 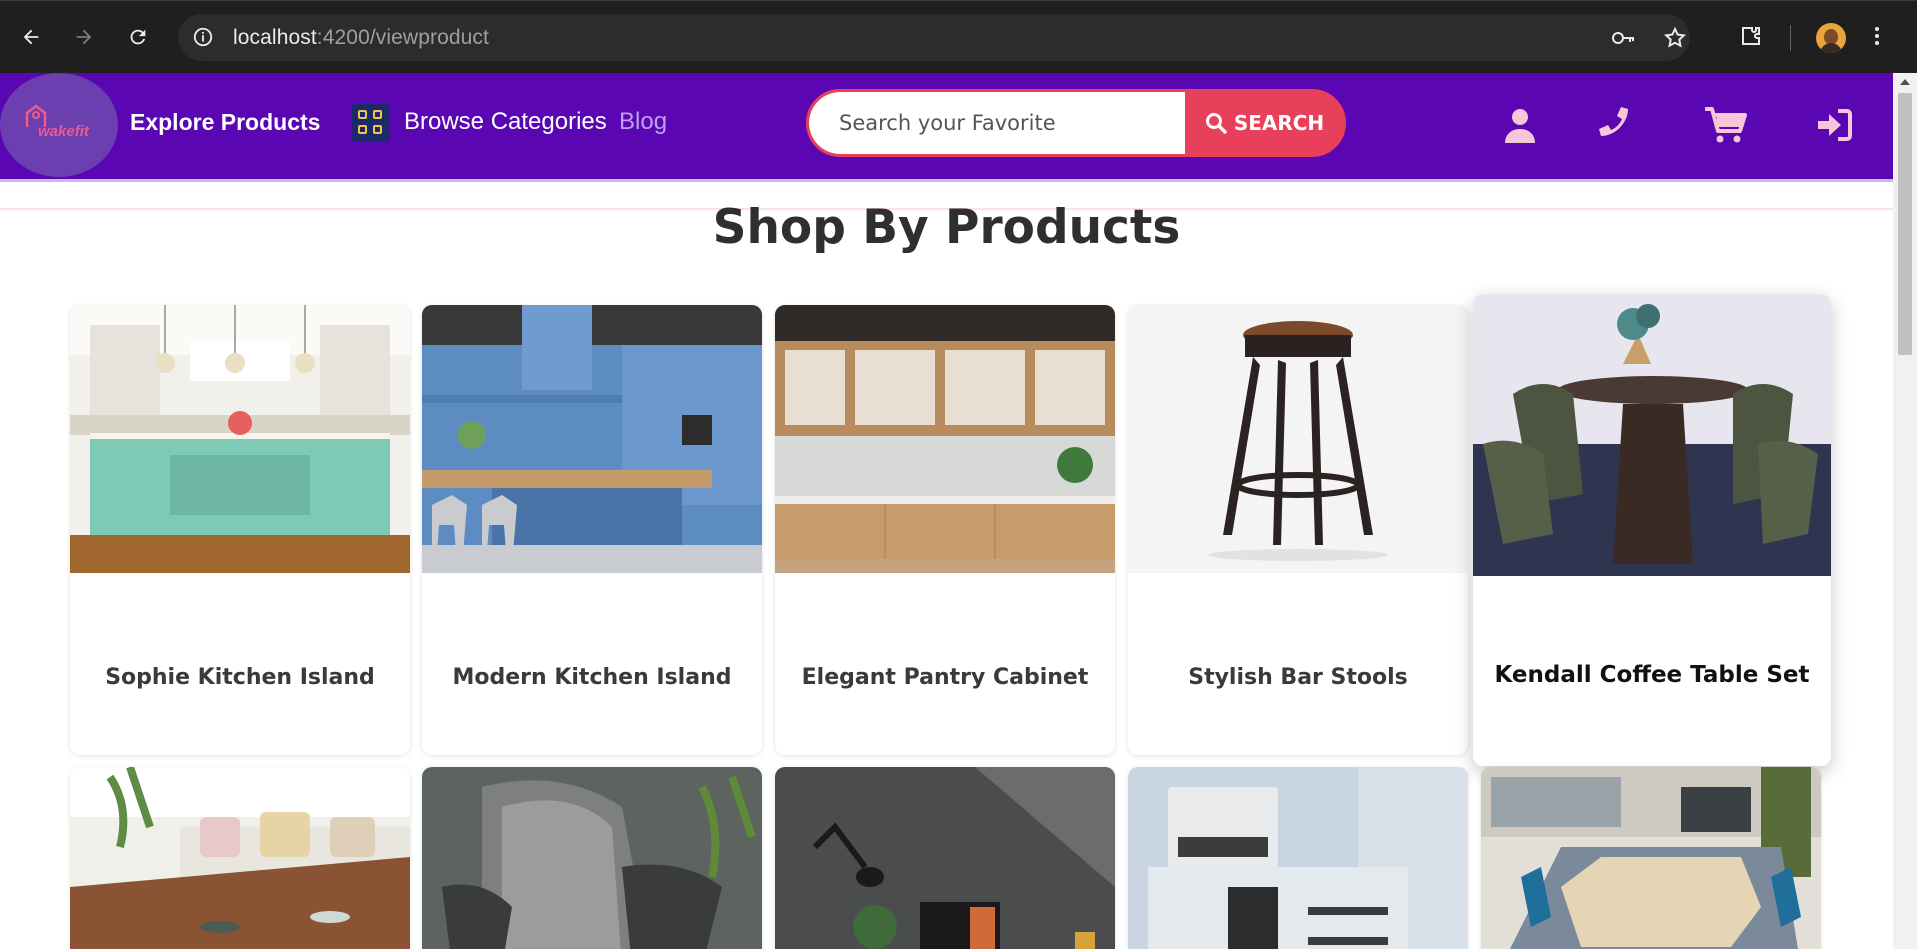 What do you see at coordinates (997, 123) in the screenshot?
I see `search-input` at bounding box center [997, 123].